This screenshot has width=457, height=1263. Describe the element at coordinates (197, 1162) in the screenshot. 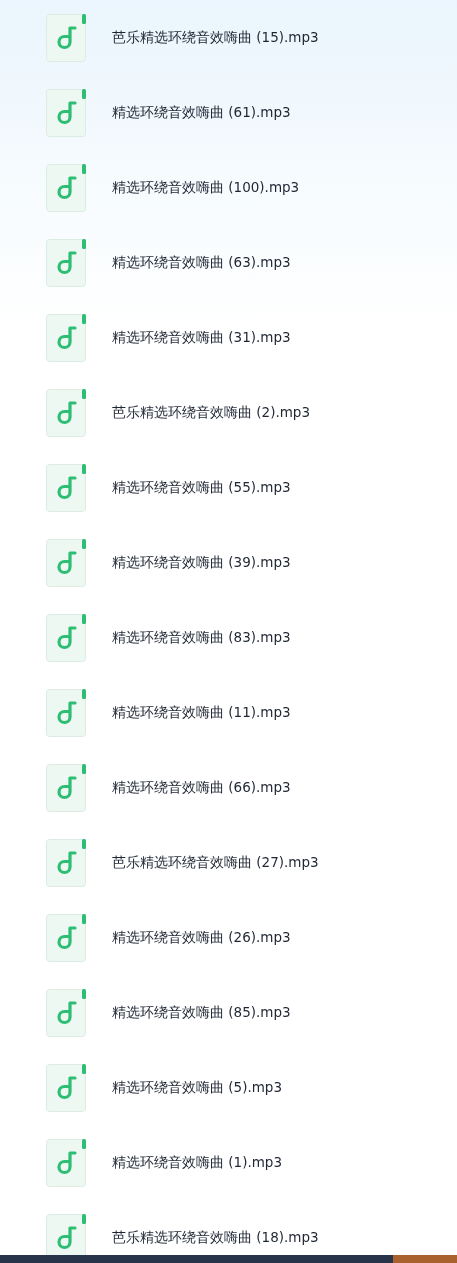

I see `file-name: 精选环绕音效嗨曲 (1).mp3` at that location.